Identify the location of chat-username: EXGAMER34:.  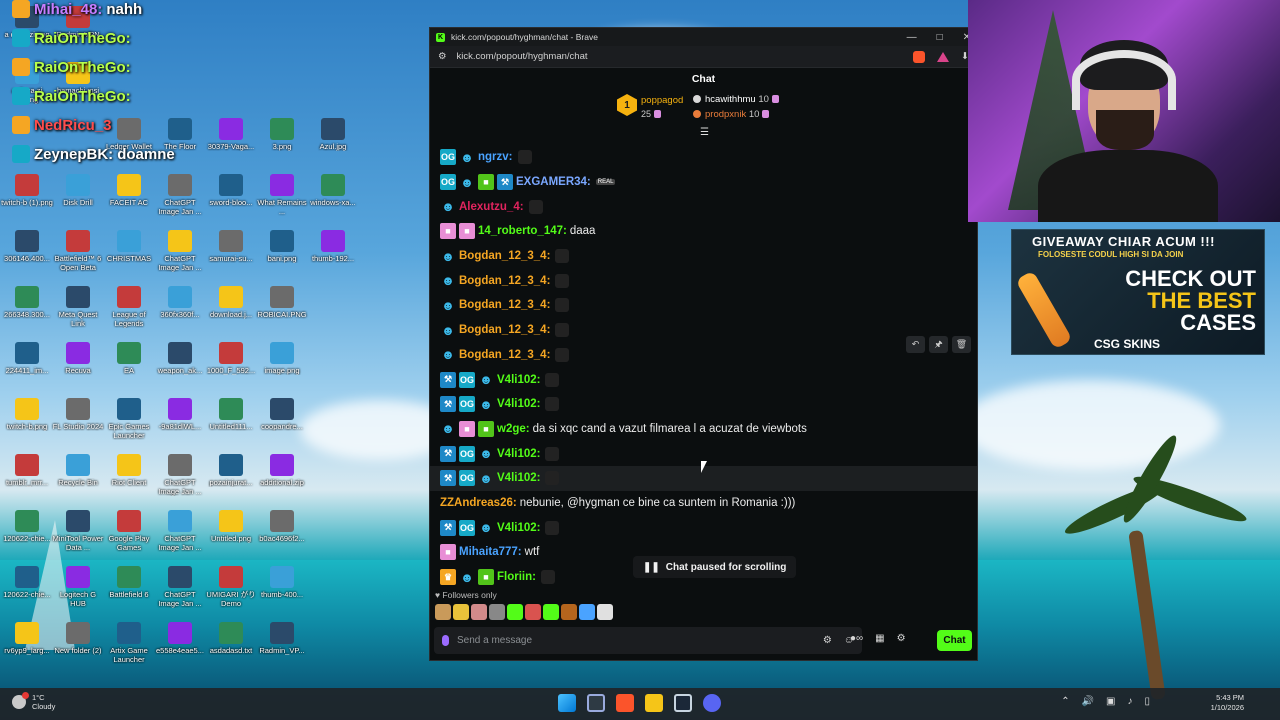
(553, 182).